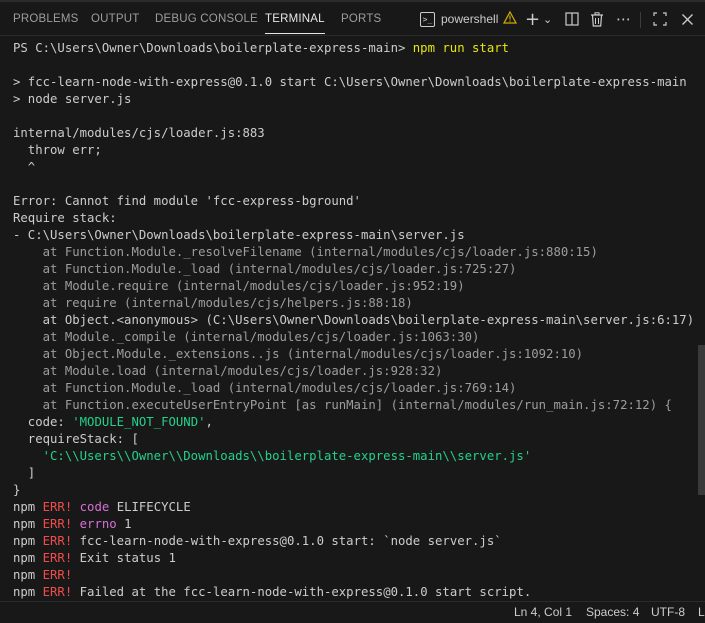  I want to click on terminal-line: ], so click(24, 473).